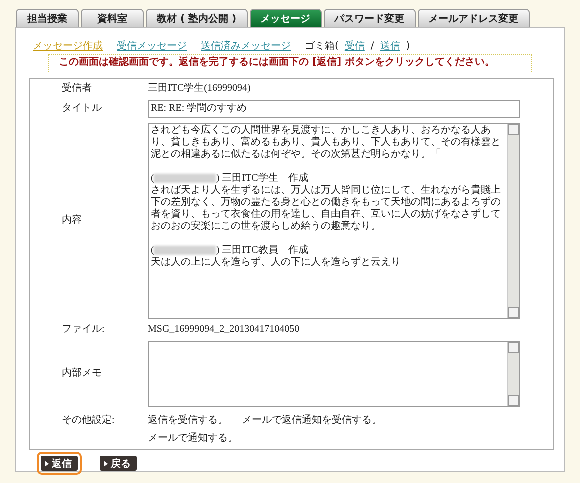 Image resolution: width=580 pixels, height=483 pixels. What do you see at coordinates (88, 421) in the screenshot?
I see `field-label: その他設定:` at bounding box center [88, 421].